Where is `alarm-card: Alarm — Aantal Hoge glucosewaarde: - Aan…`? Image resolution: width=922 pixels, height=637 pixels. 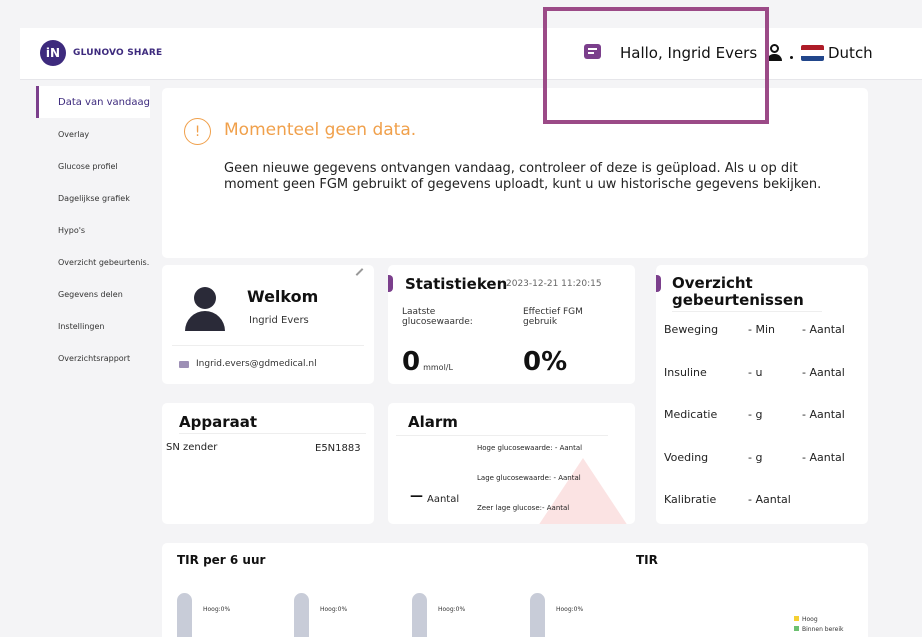
alarm-card: Alarm — Aantal Hoge glucosewaarde: - Aan… is located at coordinates (511, 463).